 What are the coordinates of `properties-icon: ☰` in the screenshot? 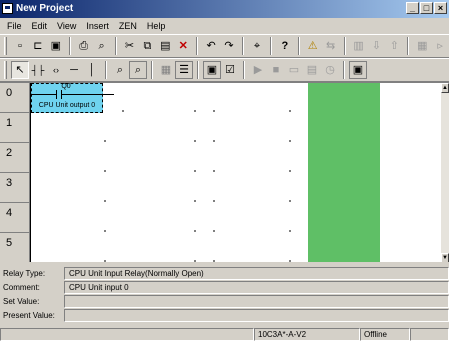 It's located at (184, 70).